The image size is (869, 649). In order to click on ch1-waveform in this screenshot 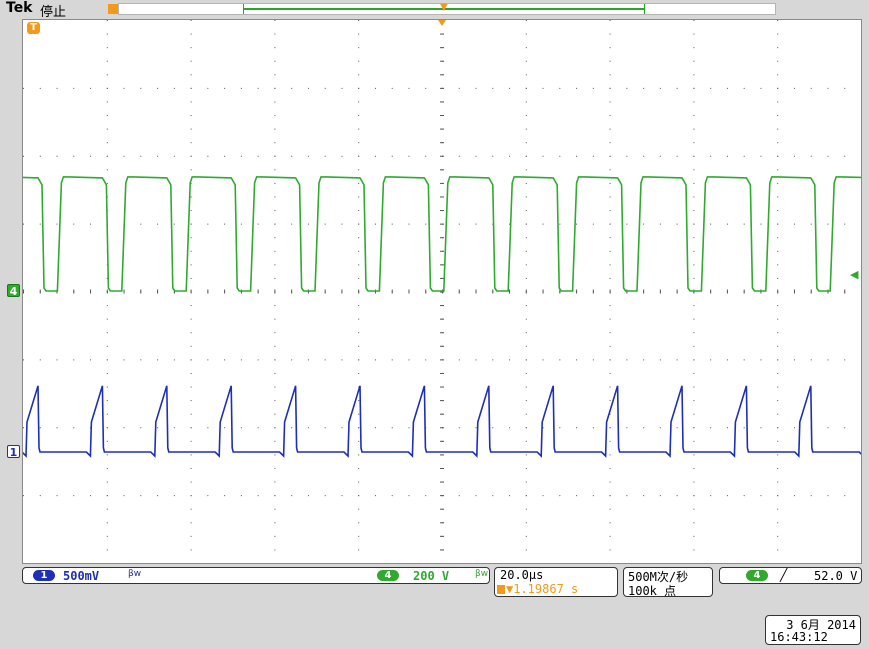, I will do `click(442, 421)`.